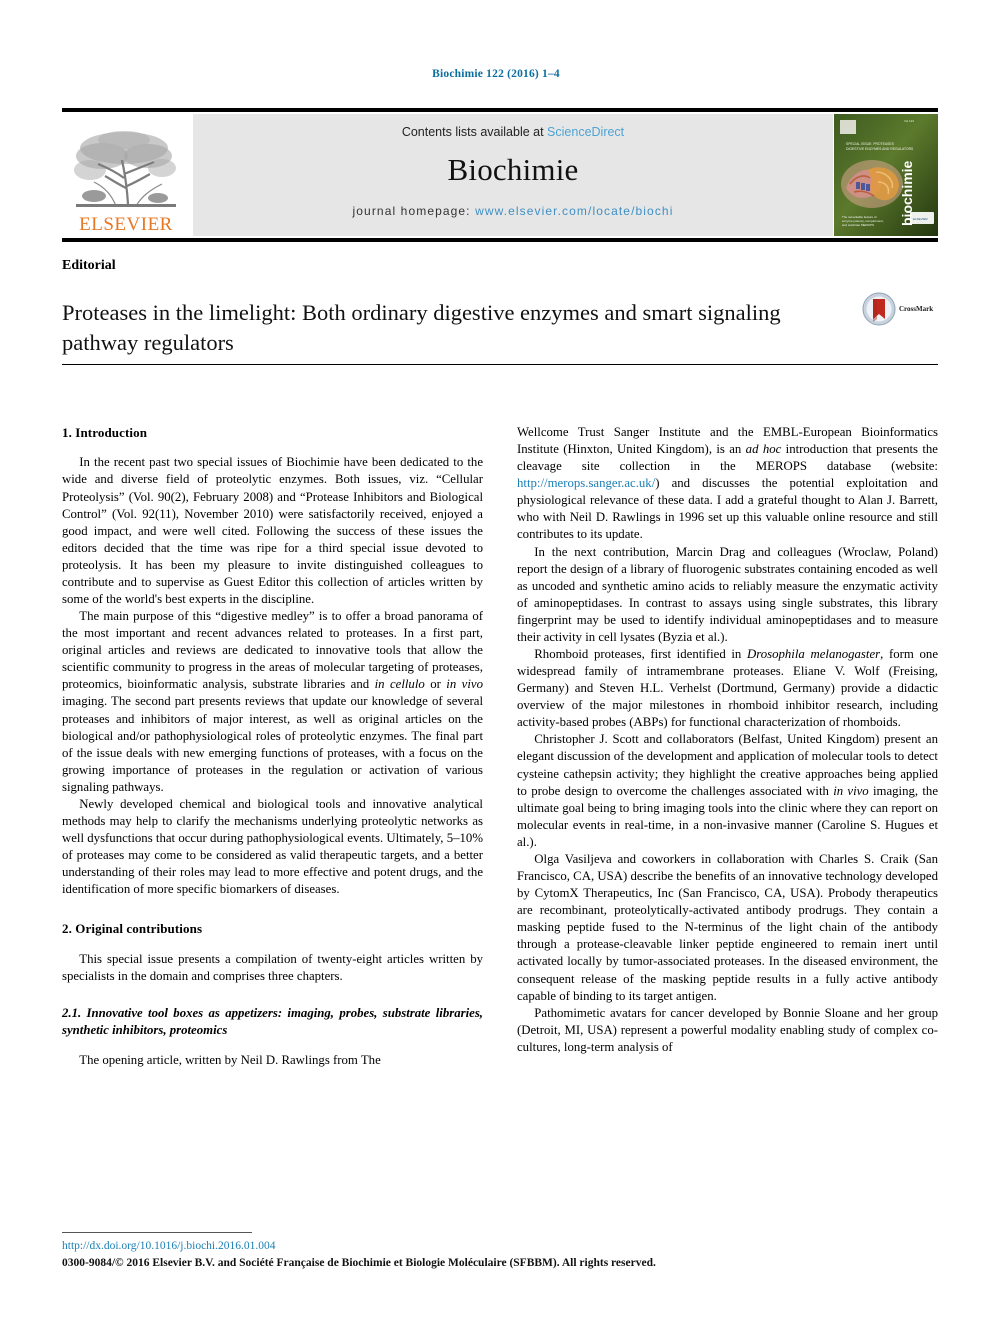 This screenshot has width=992, height=1323. Describe the element at coordinates (585, 132) in the screenshot. I see `sciencedirect-link: ScienceDirect` at that location.